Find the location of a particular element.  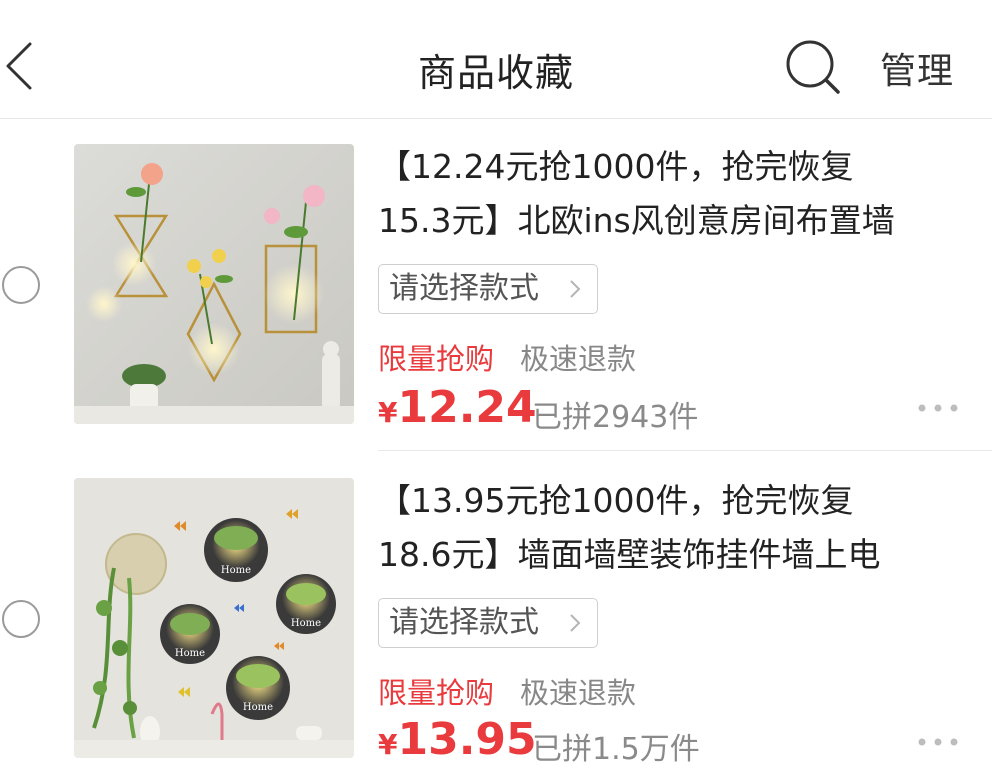

product-title: 【13.95元抢1000件，抢完恢复 18.6元】墙面墙壁装饰挂件墙上电 is located at coordinates (678, 528).